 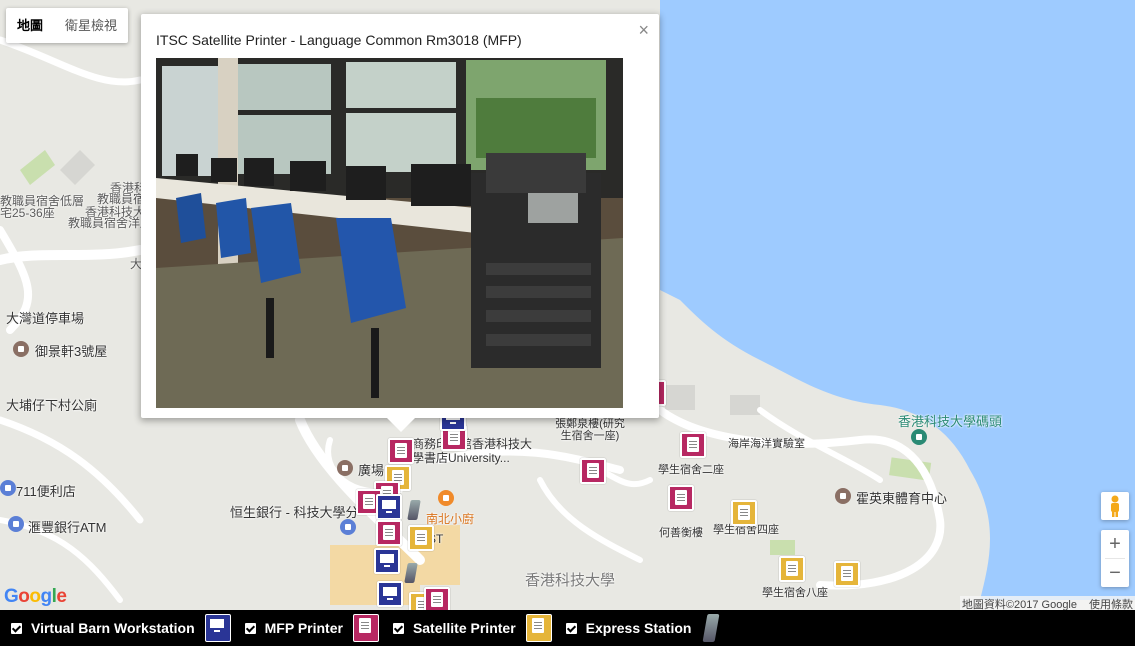 What do you see at coordinates (681, 533) in the screenshot?
I see `map-label: 何善衡樓` at bounding box center [681, 533].